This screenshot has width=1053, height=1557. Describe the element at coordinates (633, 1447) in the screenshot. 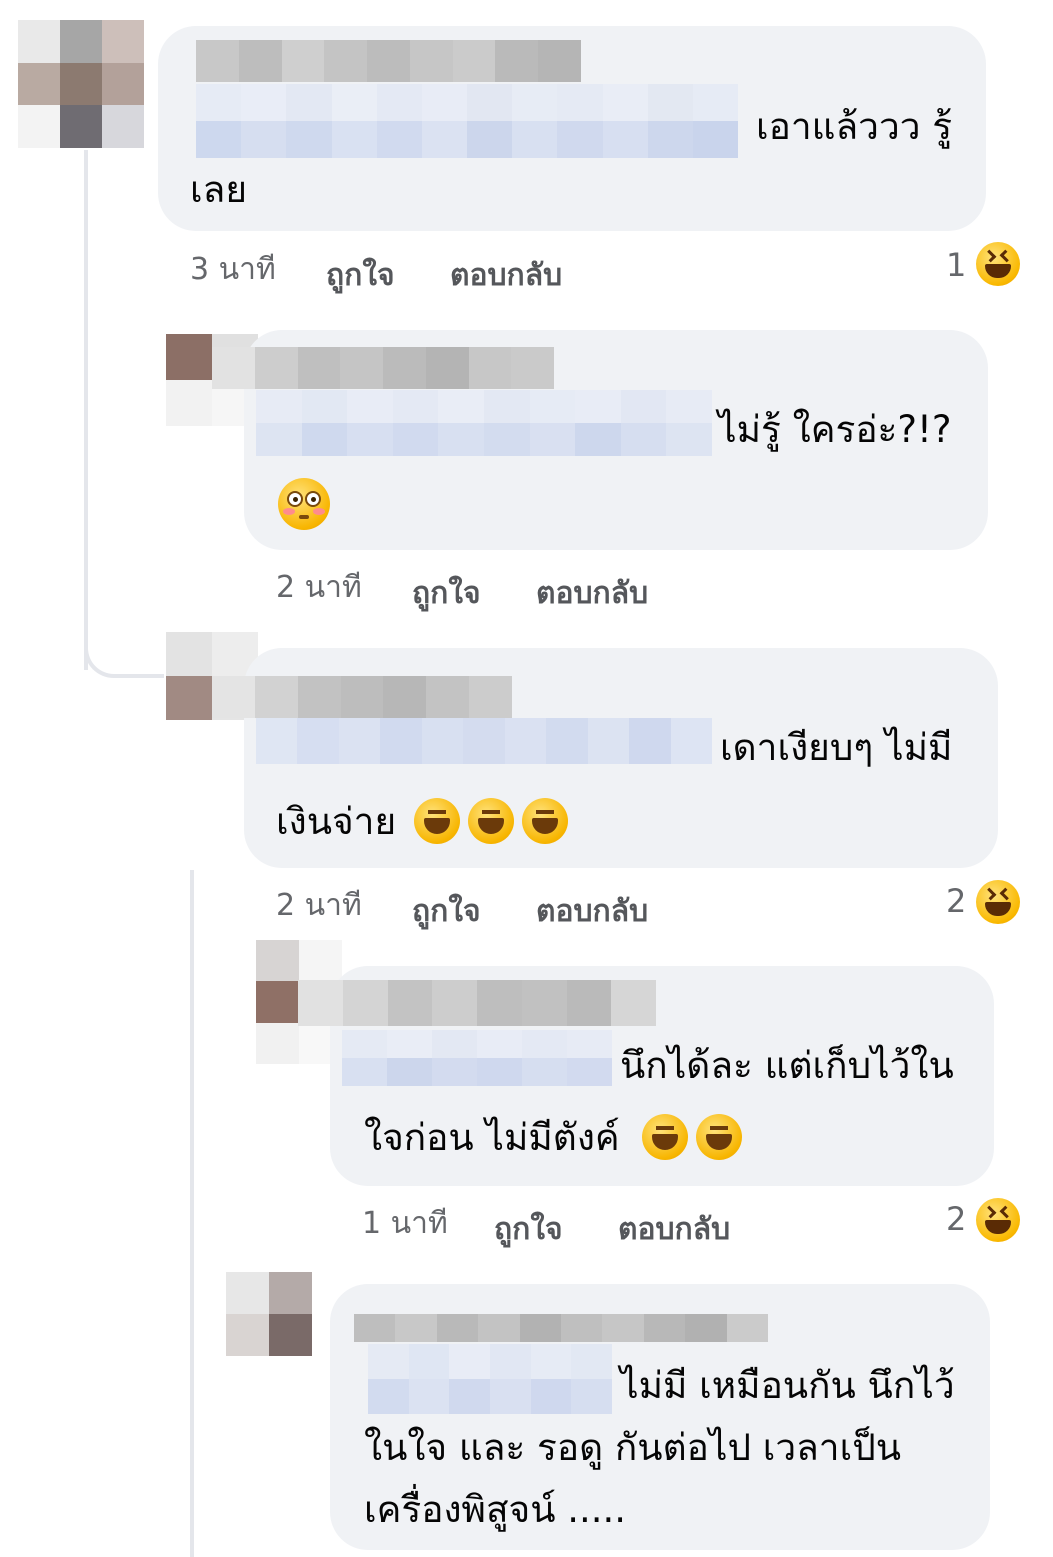

I see `comment-text: ในใจ และ รอดู กันต่อไป เวลาเป็น` at that location.